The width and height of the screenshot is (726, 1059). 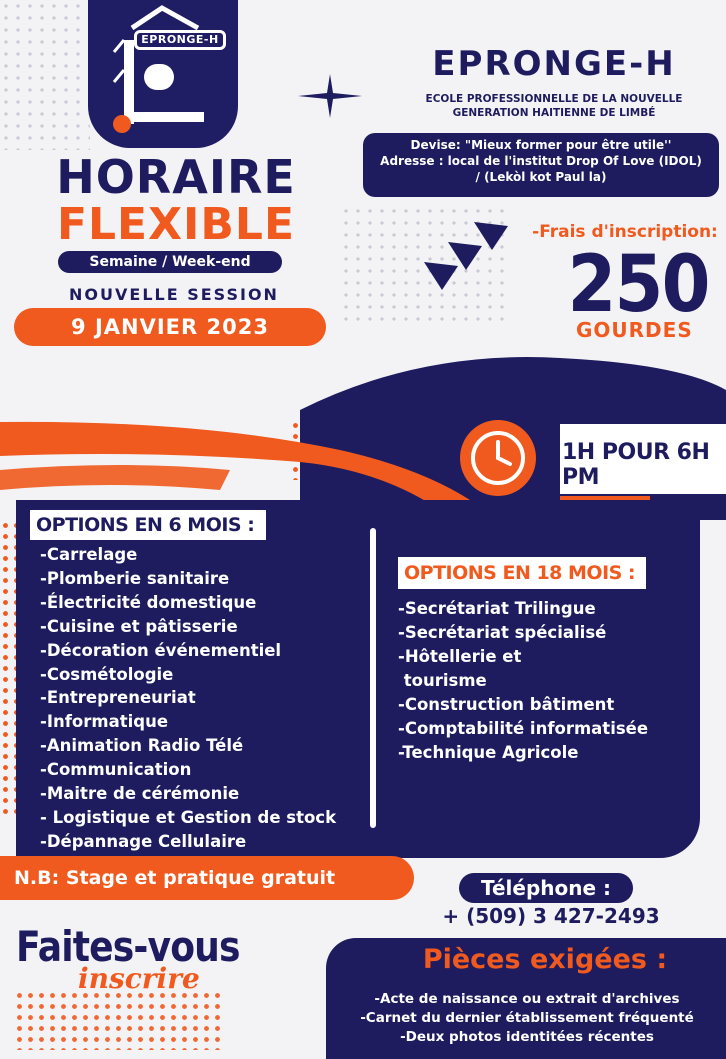 What do you see at coordinates (523, 728) in the screenshot?
I see `list-item: -Comptabilité informatisée` at bounding box center [523, 728].